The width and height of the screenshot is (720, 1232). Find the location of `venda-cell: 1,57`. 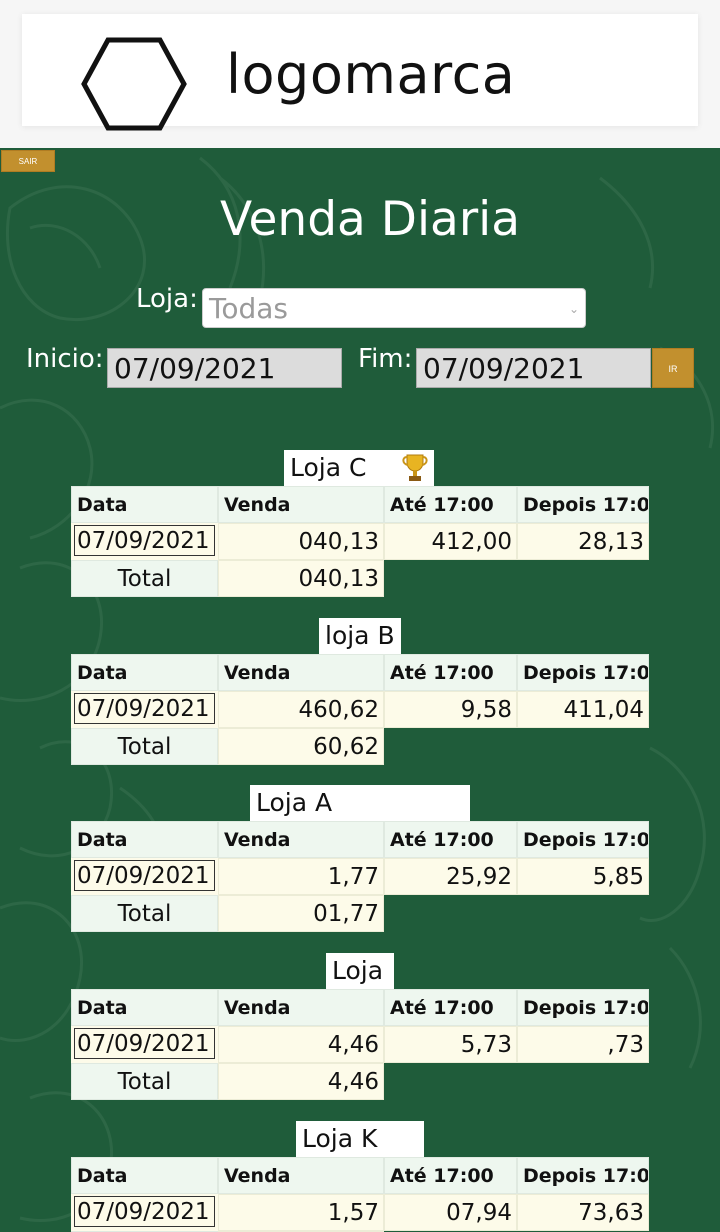

venda-cell: 1,57 is located at coordinates (301, 1212).